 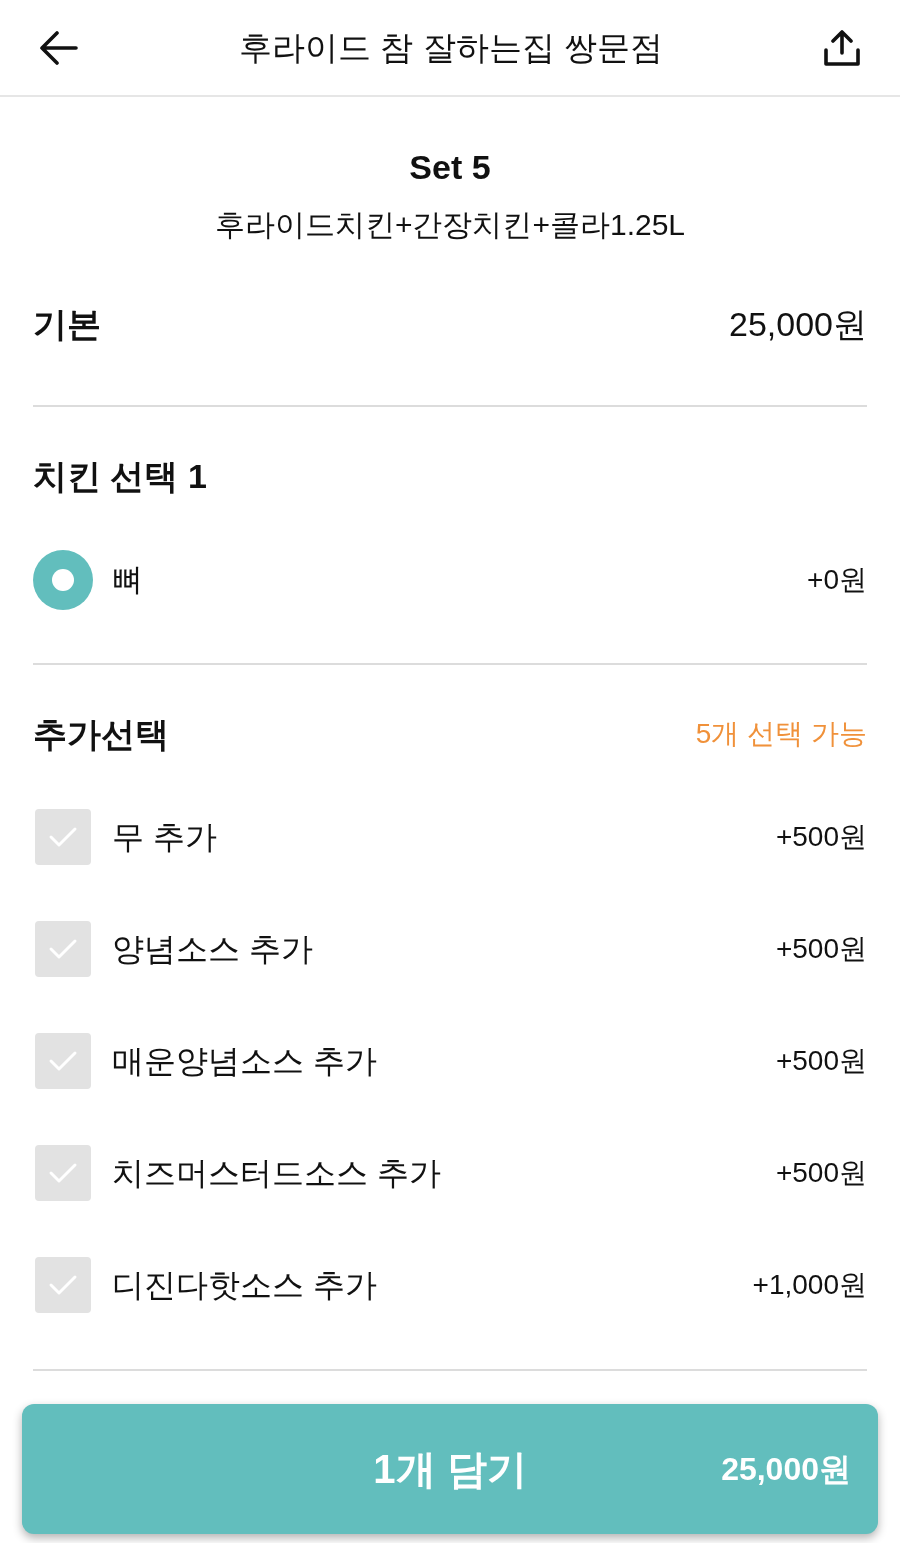 What do you see at coordinates (244, 1061) in the screenshot?
I see `option-label: 매운양념소스 추가` at bounding box center [244, 1061].